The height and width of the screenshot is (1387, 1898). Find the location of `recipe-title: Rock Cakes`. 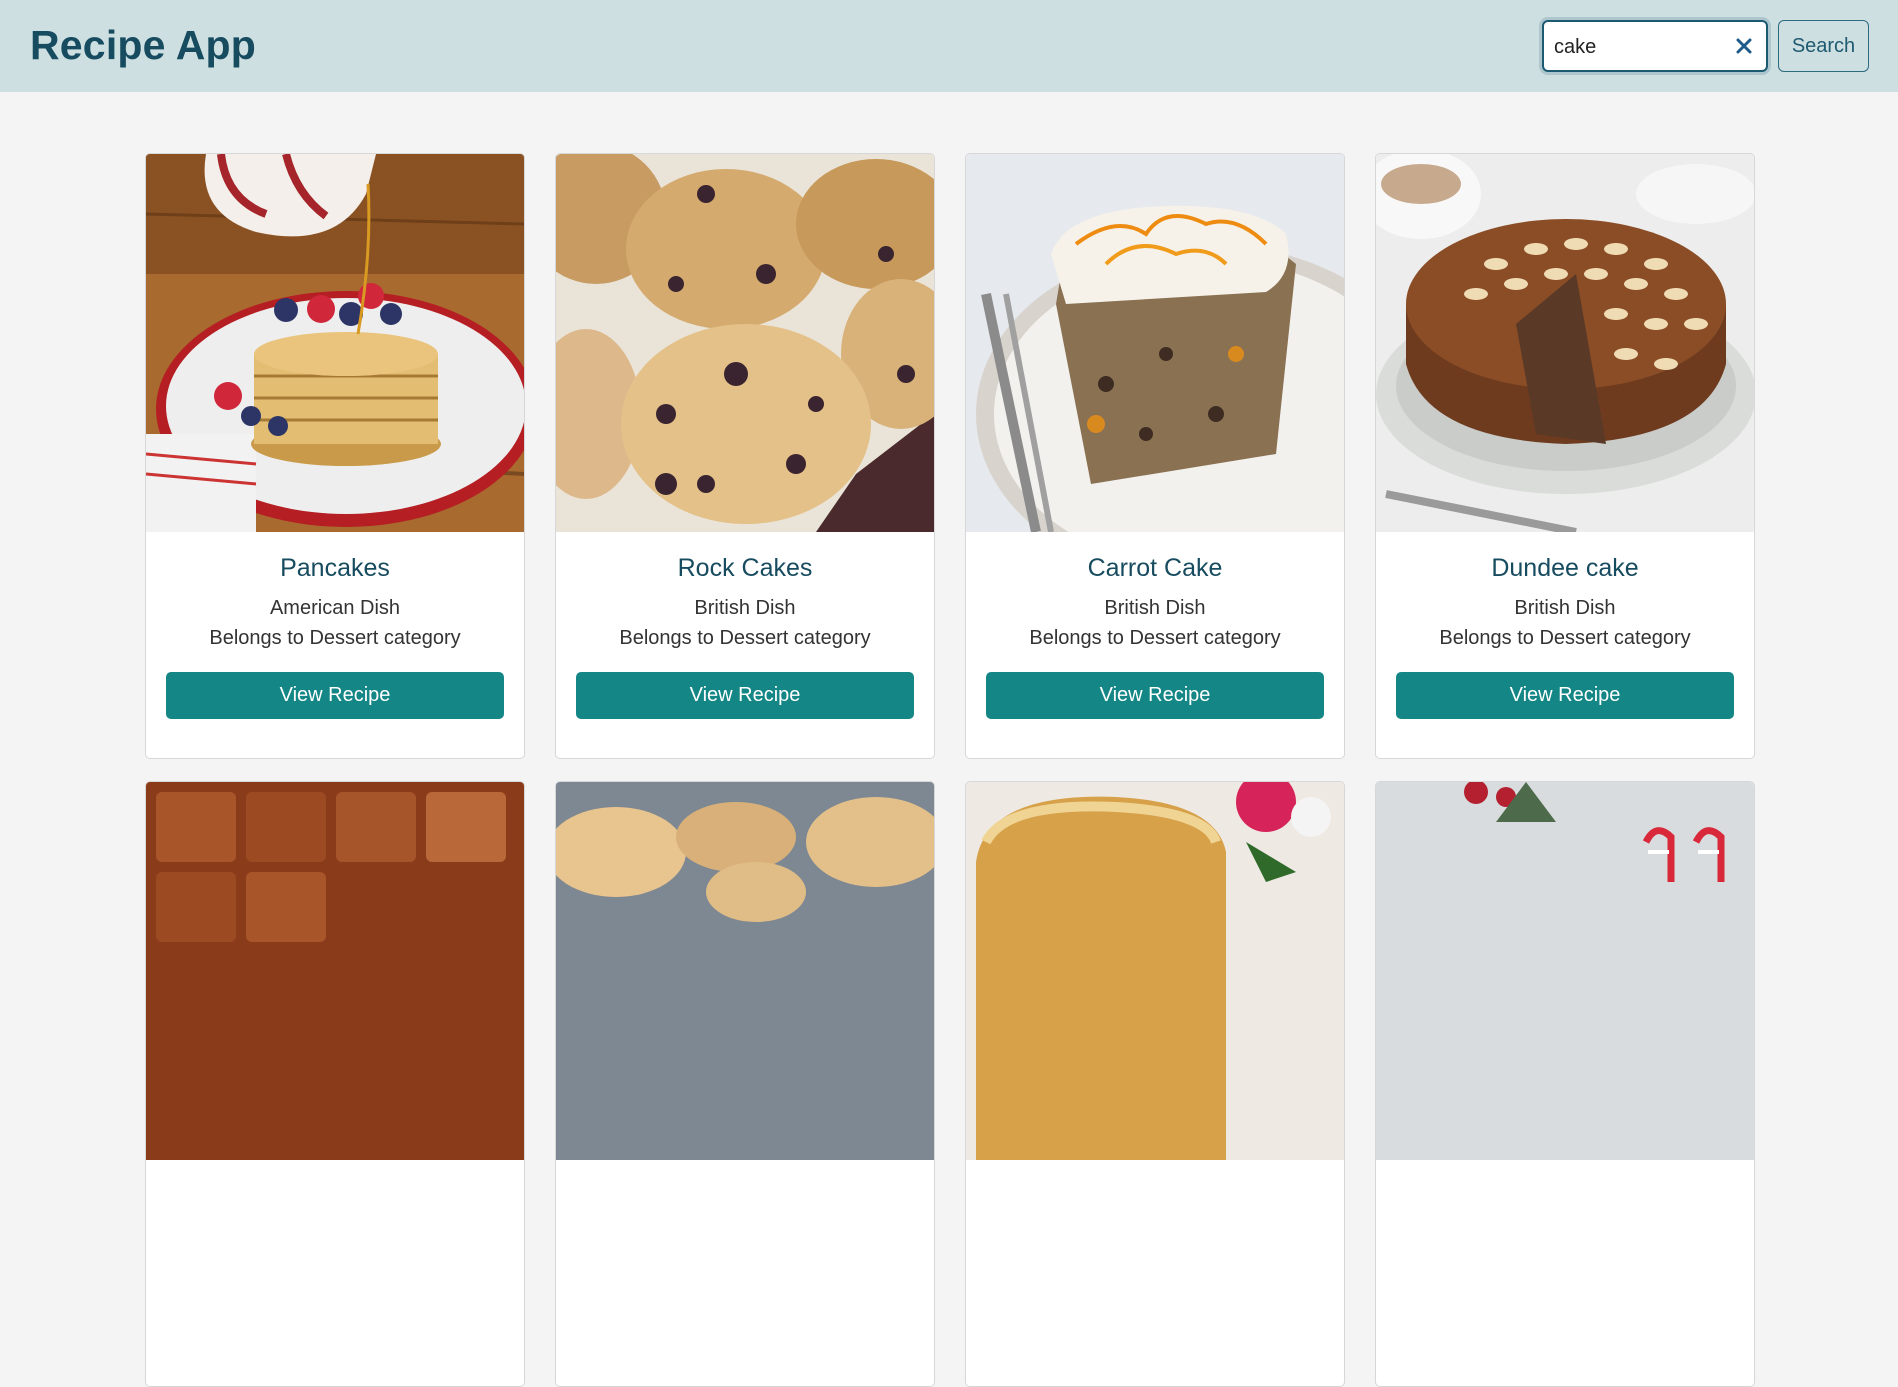

recipe-title: Rock Cakes is located at coordinates (745, 568).